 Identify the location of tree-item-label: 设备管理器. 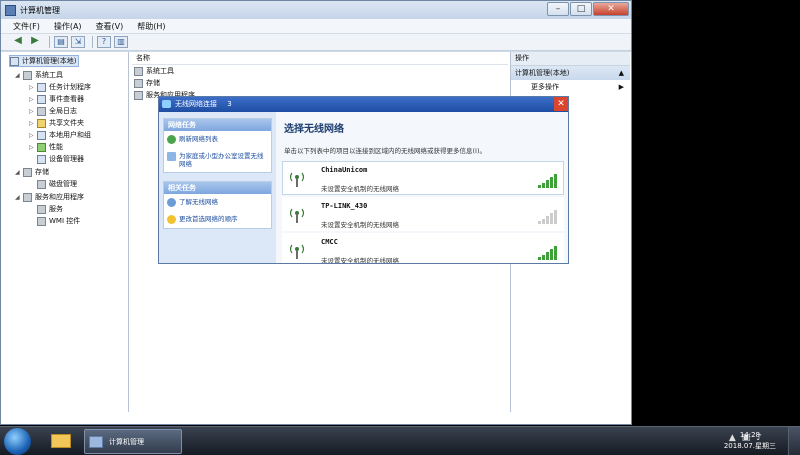
(66, 159).